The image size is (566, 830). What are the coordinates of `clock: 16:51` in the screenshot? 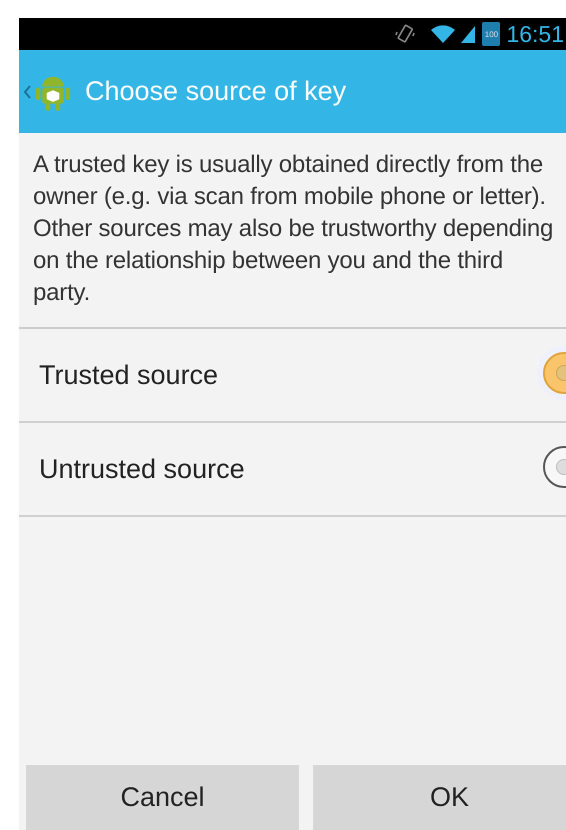 It's located at (535, 34).